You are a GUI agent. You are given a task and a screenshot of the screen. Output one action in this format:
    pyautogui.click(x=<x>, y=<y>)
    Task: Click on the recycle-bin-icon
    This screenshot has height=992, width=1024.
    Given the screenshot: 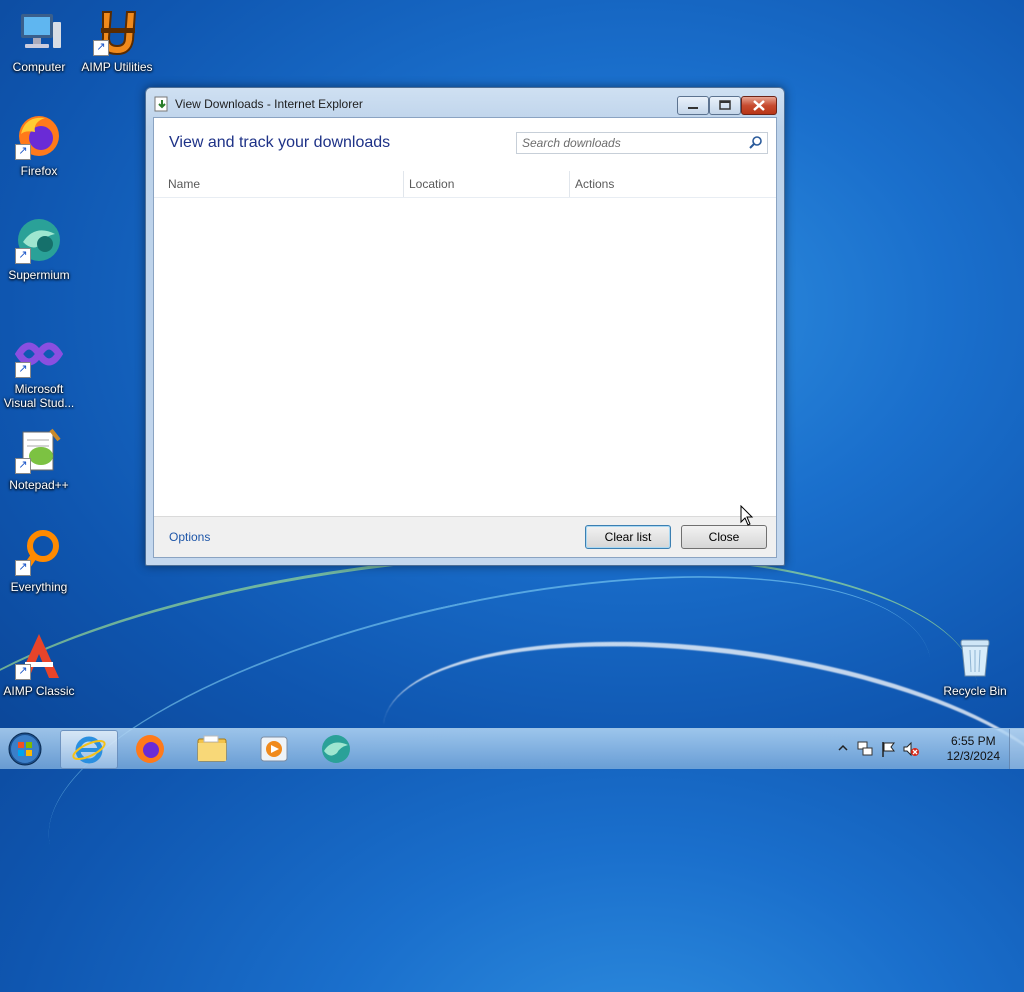 What is the action you would take?
    pyautogui.click(x=975, y=656)
    